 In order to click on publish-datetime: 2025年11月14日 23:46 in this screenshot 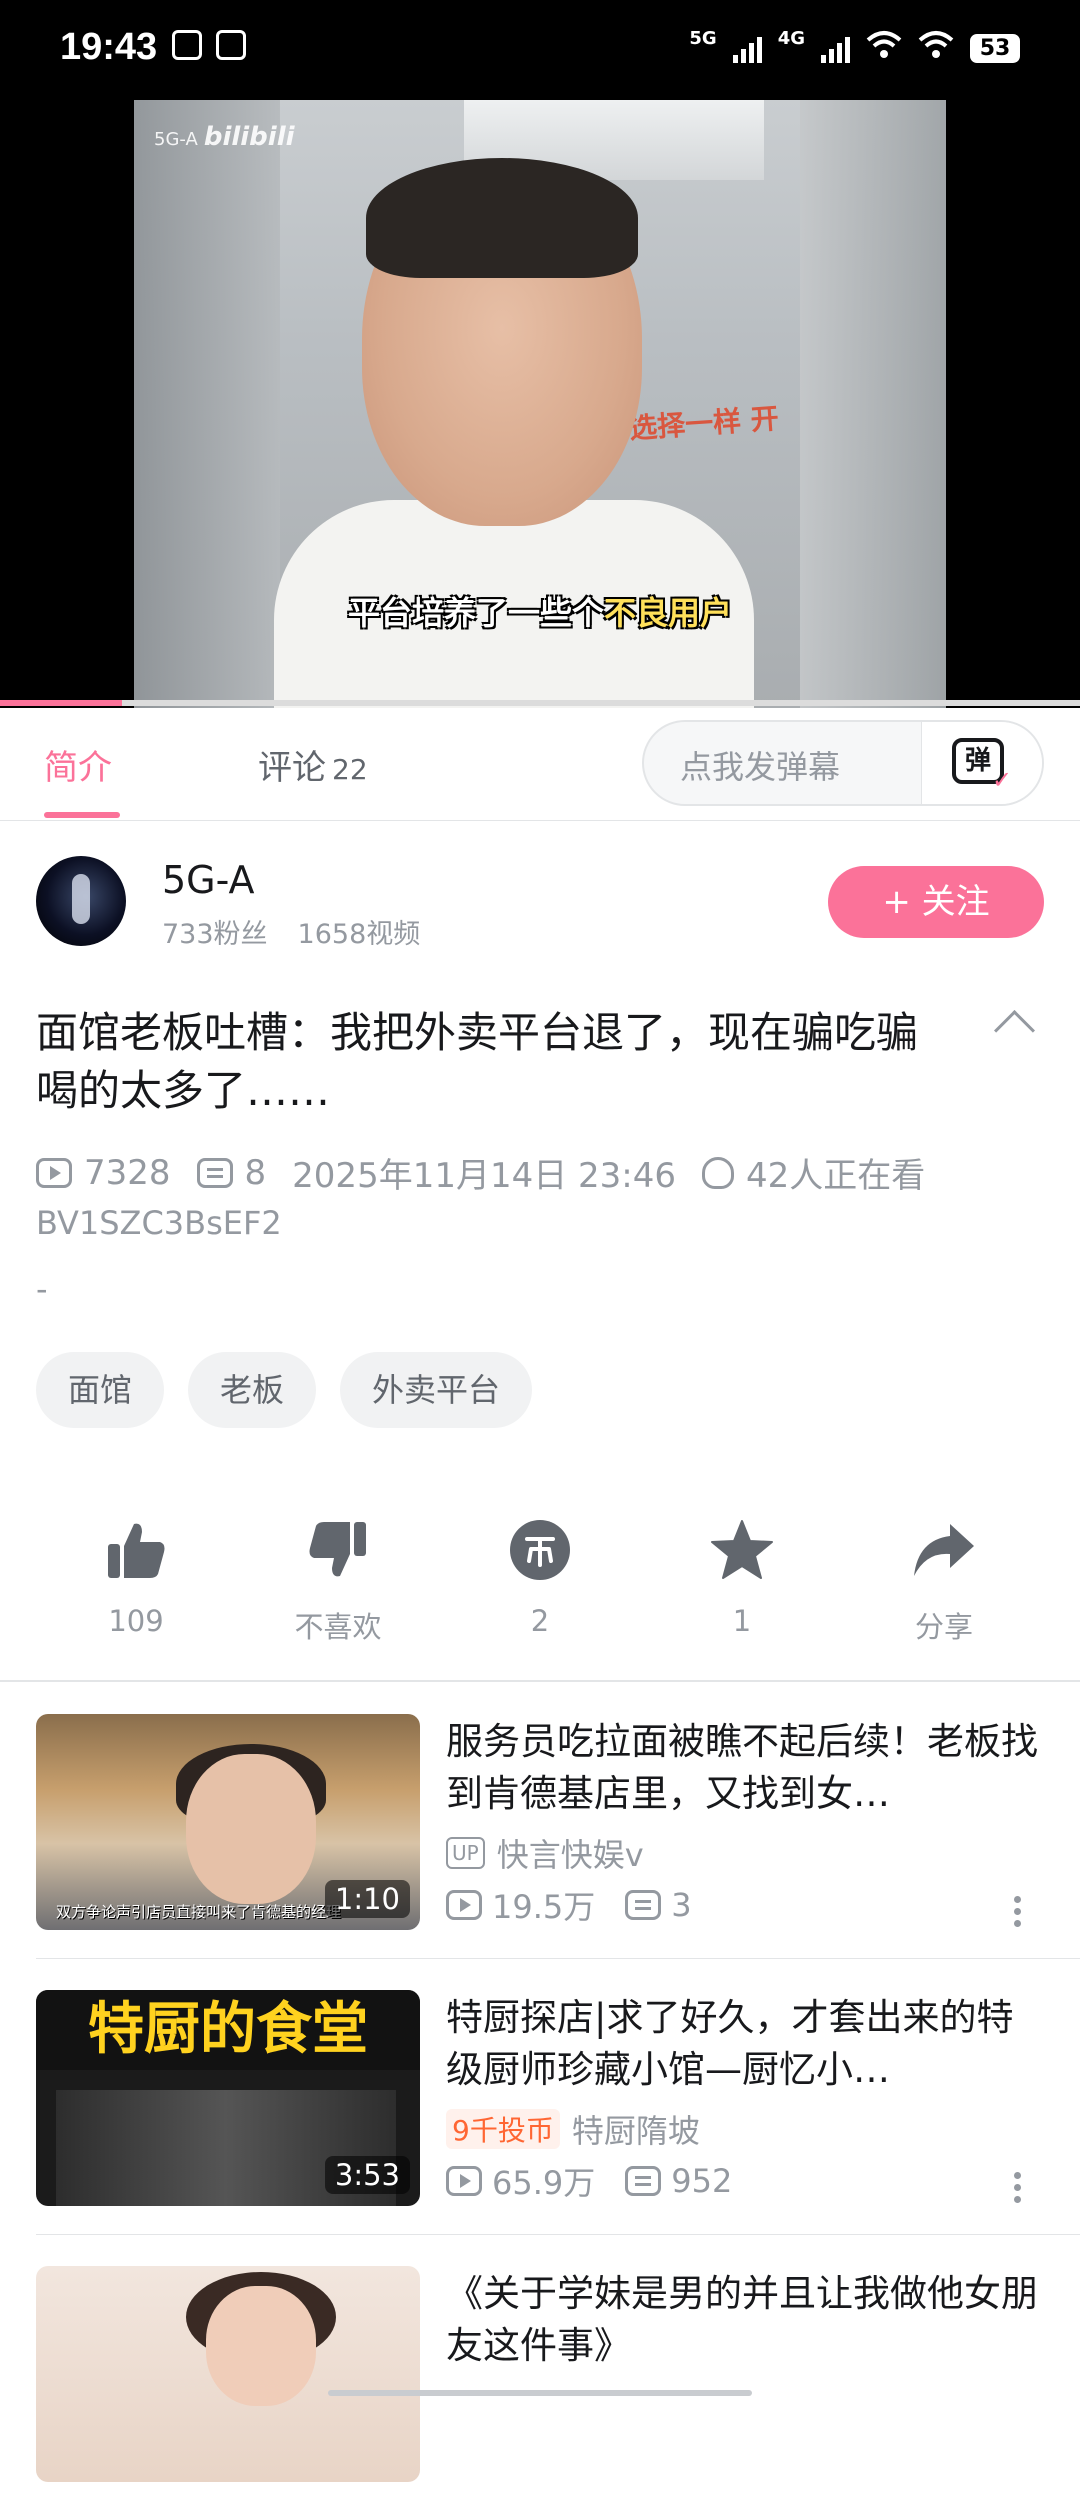, I will do `click(484, 1176)`.